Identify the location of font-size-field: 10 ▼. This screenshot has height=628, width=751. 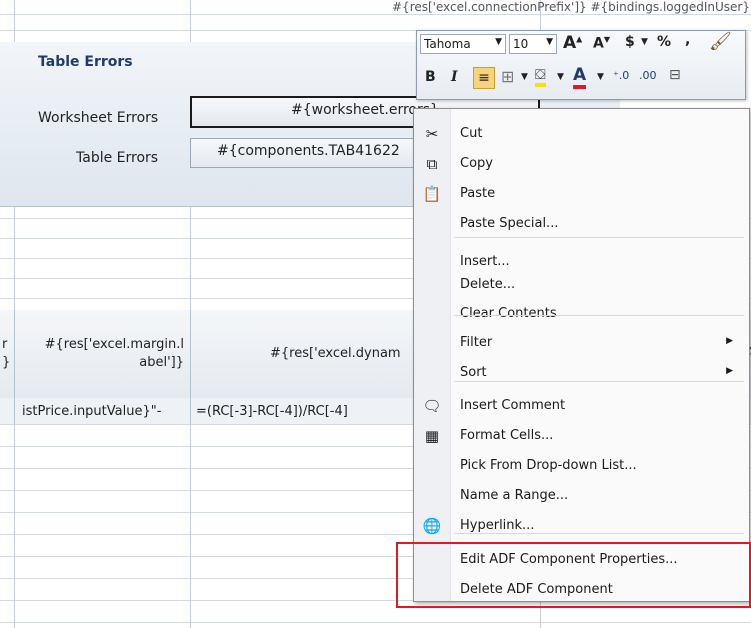
(533, 44).